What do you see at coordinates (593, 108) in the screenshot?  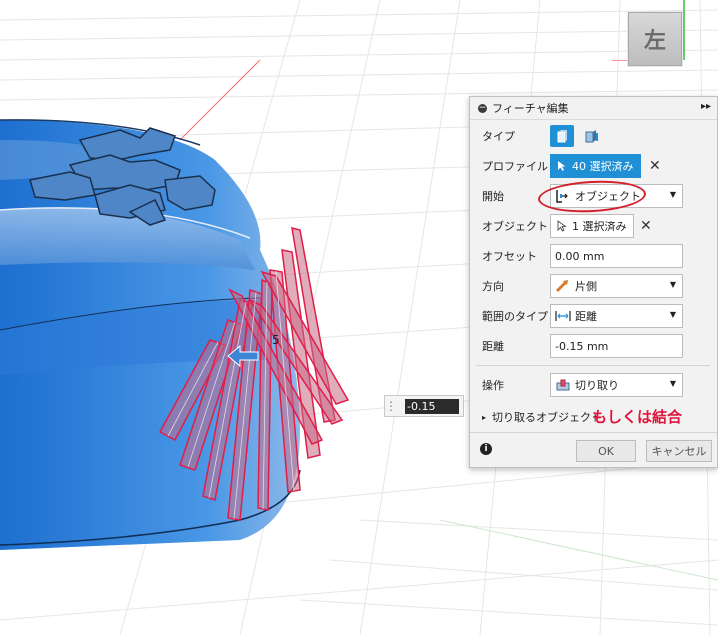 I see `panel-header: − フィーチャ編集 ▸▸` at bounding box center [593, 108].